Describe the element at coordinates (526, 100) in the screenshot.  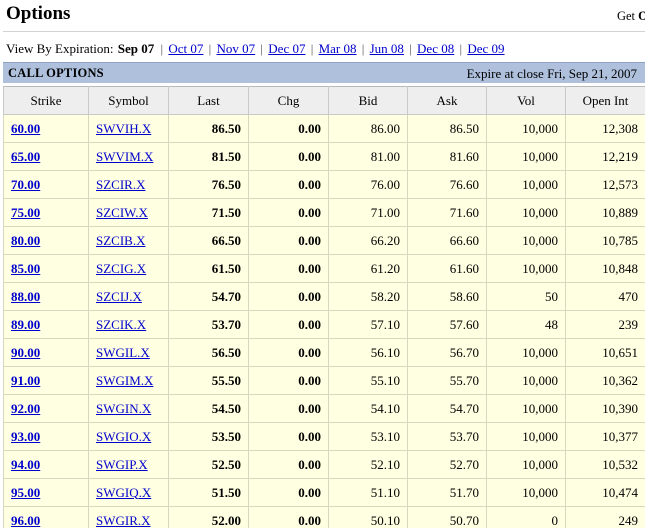
I see `column-header-vol: Vol` at that location.